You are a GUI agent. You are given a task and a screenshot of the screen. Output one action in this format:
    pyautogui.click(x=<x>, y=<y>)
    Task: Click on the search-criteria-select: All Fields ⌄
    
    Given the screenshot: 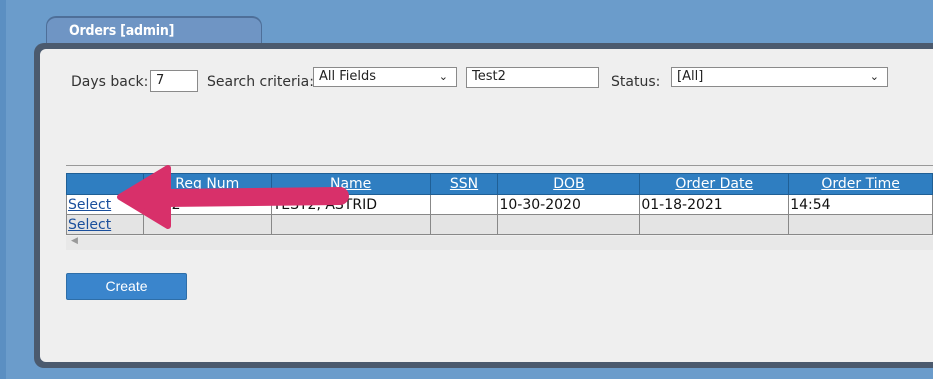 What is the action you would take?
    pyautogui.click(x=385, y=77)
    